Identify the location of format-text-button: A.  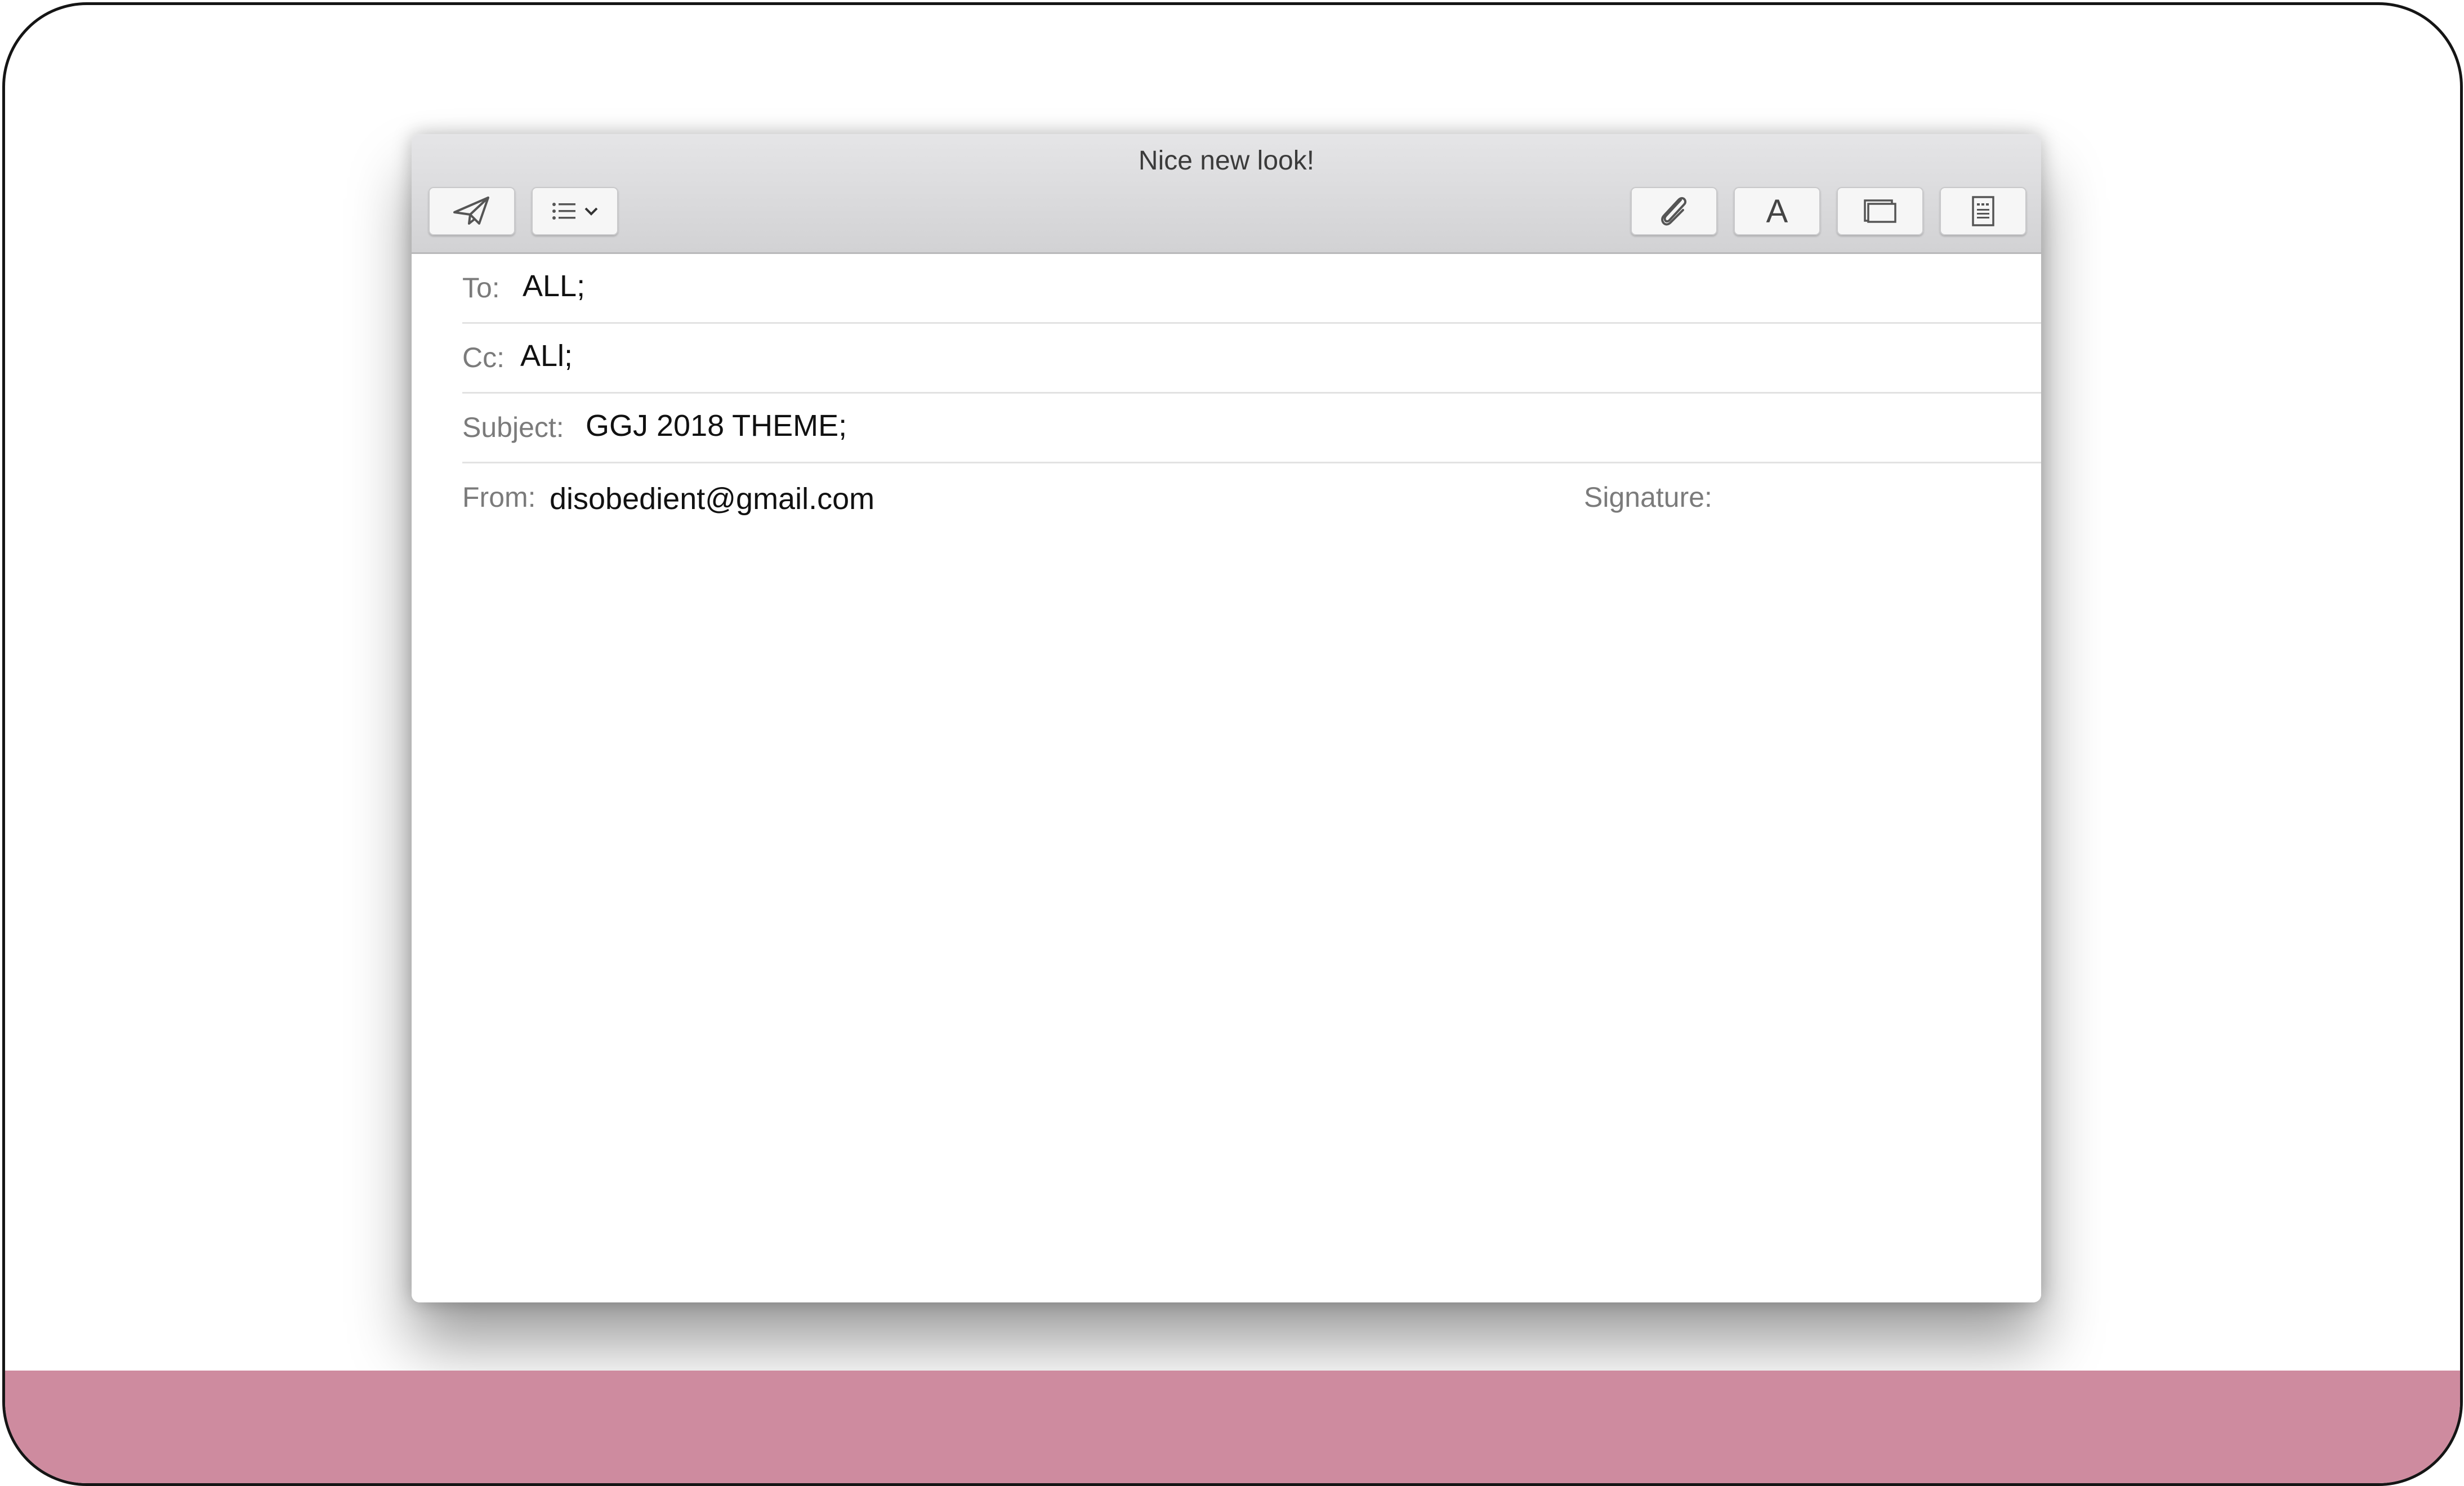
(1777, 211).